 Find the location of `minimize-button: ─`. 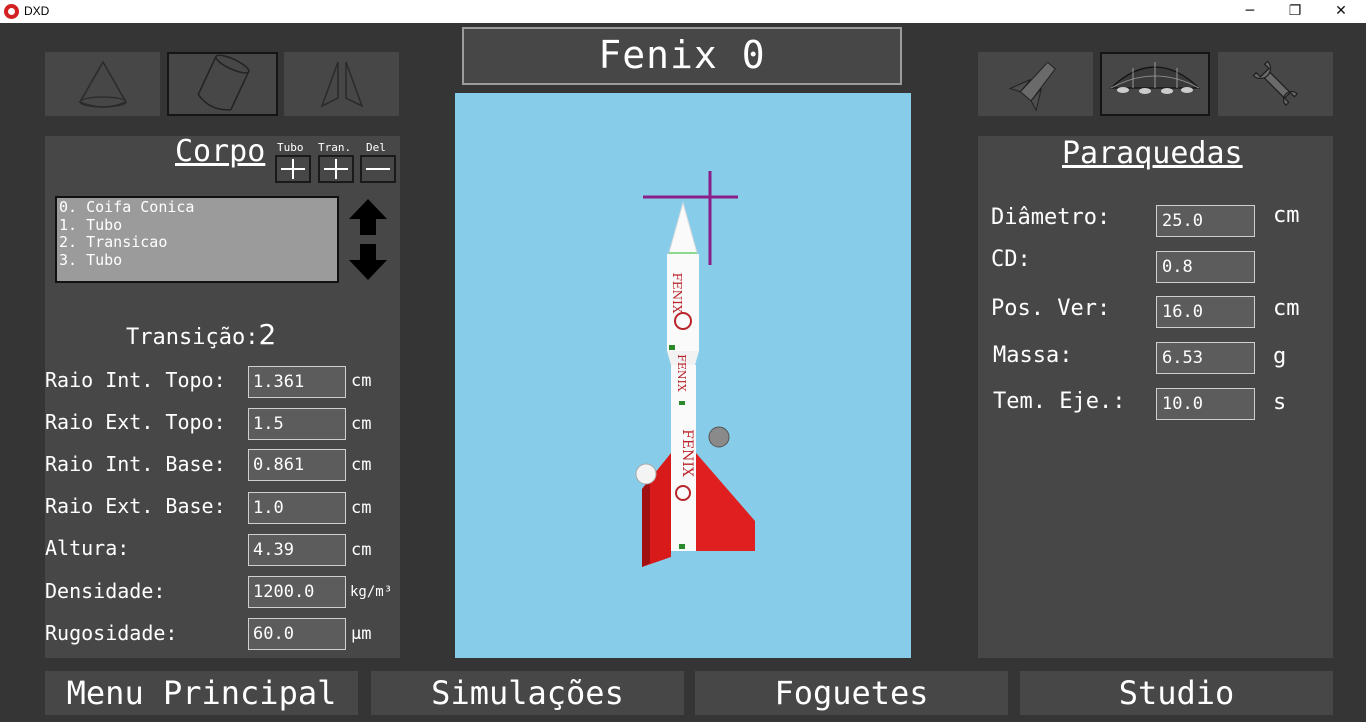

minimize-button: ─ is located at coordinates (1250, 11).